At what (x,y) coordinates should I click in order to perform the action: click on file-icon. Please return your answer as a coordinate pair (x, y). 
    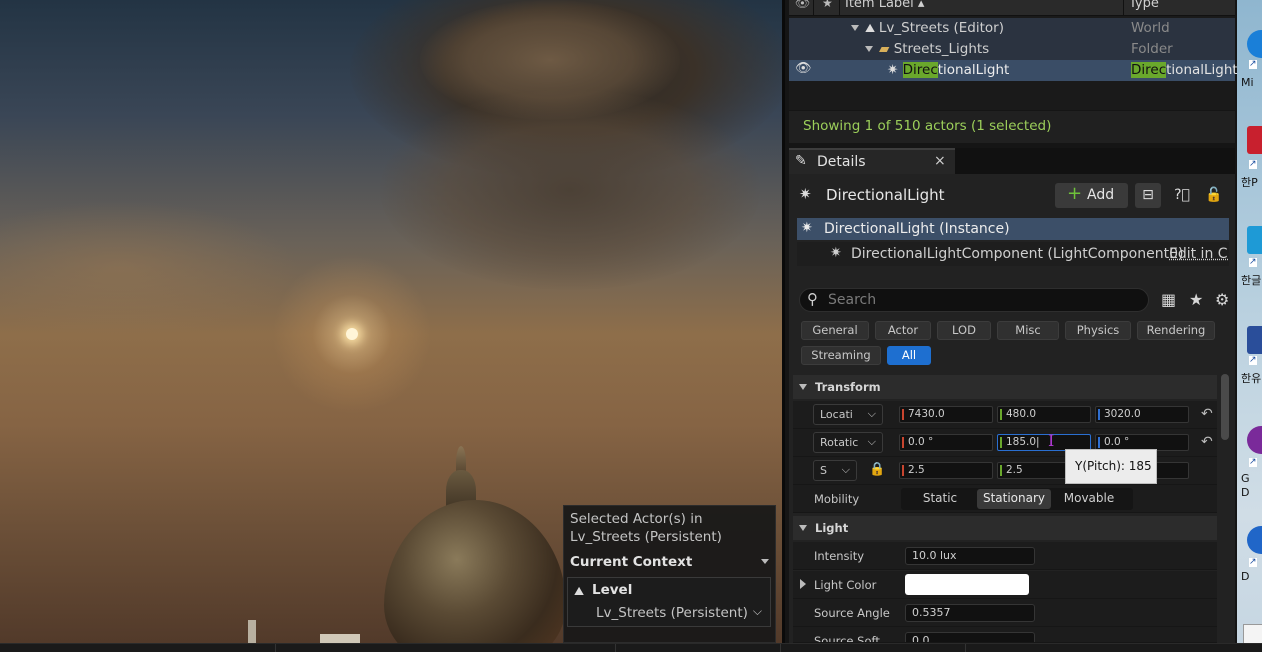
    Looking at the image, I should click on (1252, 633).